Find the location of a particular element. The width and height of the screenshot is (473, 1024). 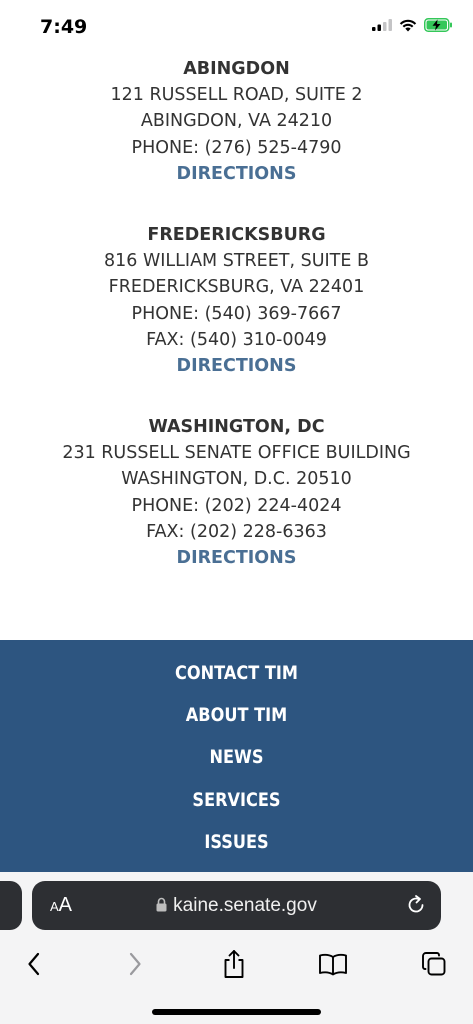

office-address-line: 231 RUSSELL SENATE OFFICE BUILDING is located at coordinates (236, 453).